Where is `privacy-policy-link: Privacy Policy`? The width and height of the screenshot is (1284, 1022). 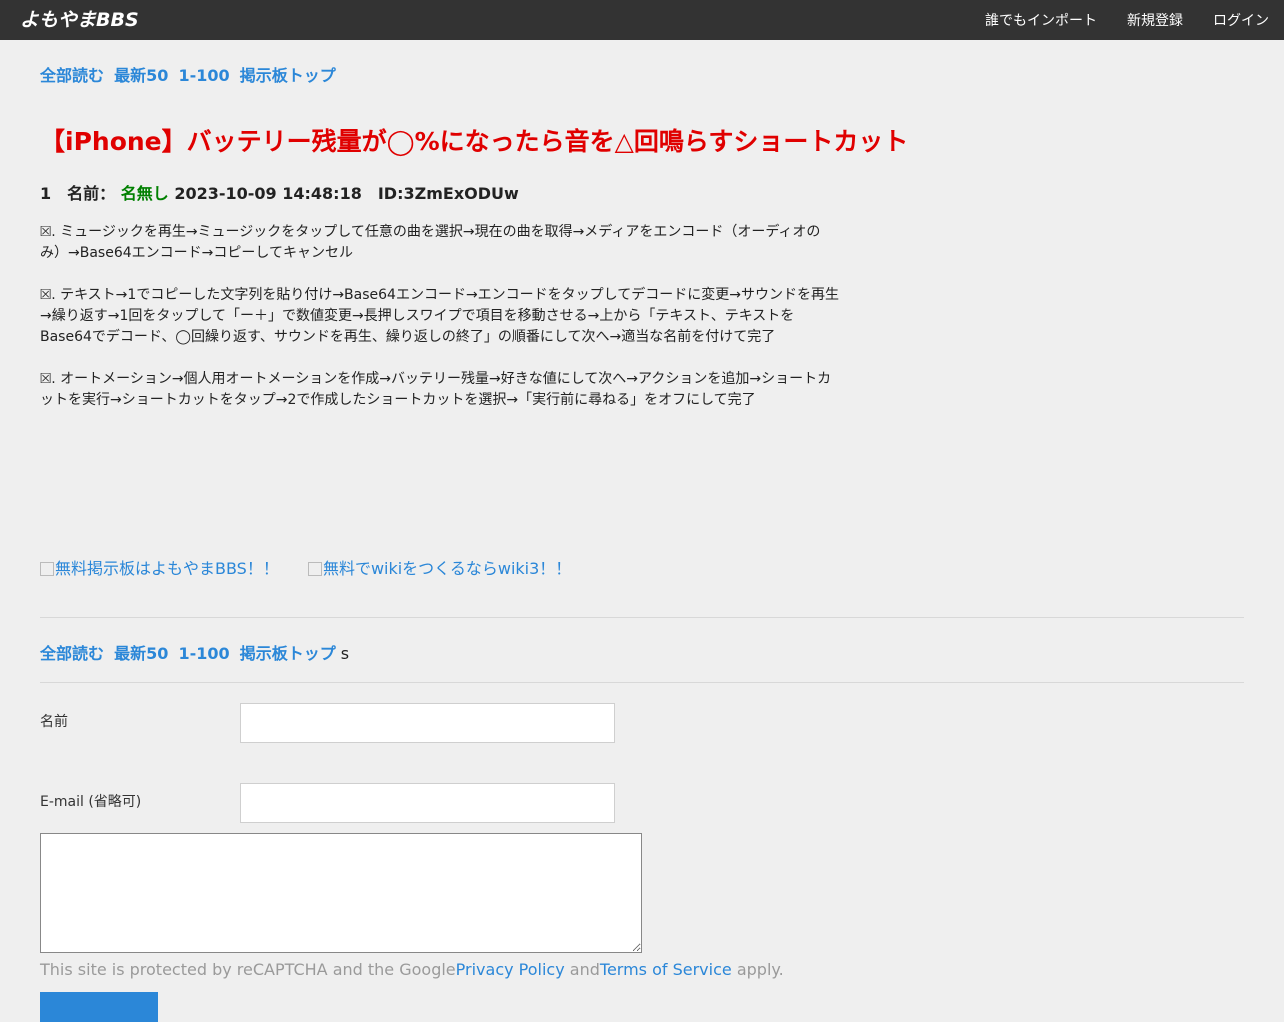 privacy-policy-link: Privacy Policy is located at coordinates (510, 969).